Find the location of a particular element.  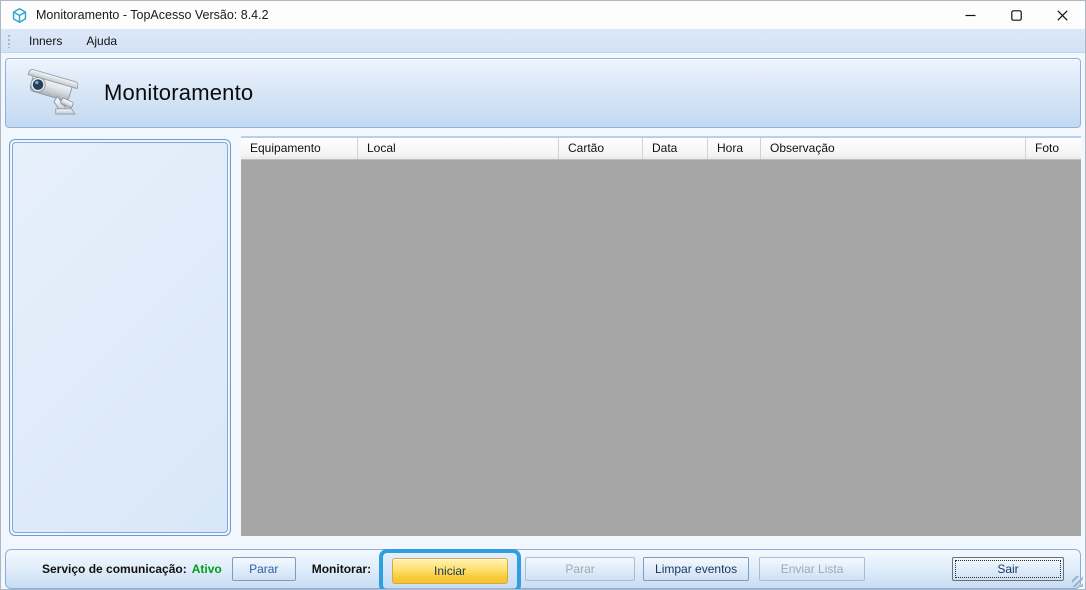

column-header-cartao: Cartão is located at coordinates (601, 148).